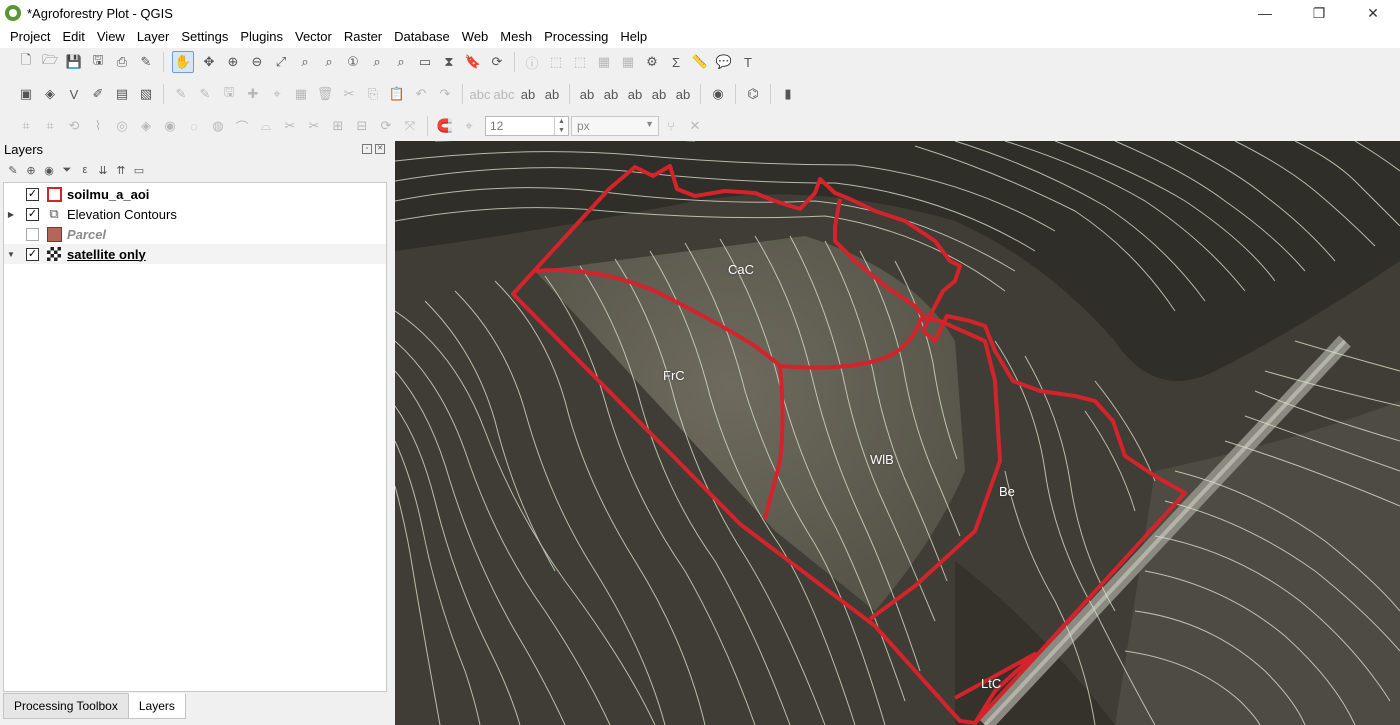 This screenshot has height=725, width=1400. I want to click on snapping-mode-icon: ⌖, so click(469, 126).